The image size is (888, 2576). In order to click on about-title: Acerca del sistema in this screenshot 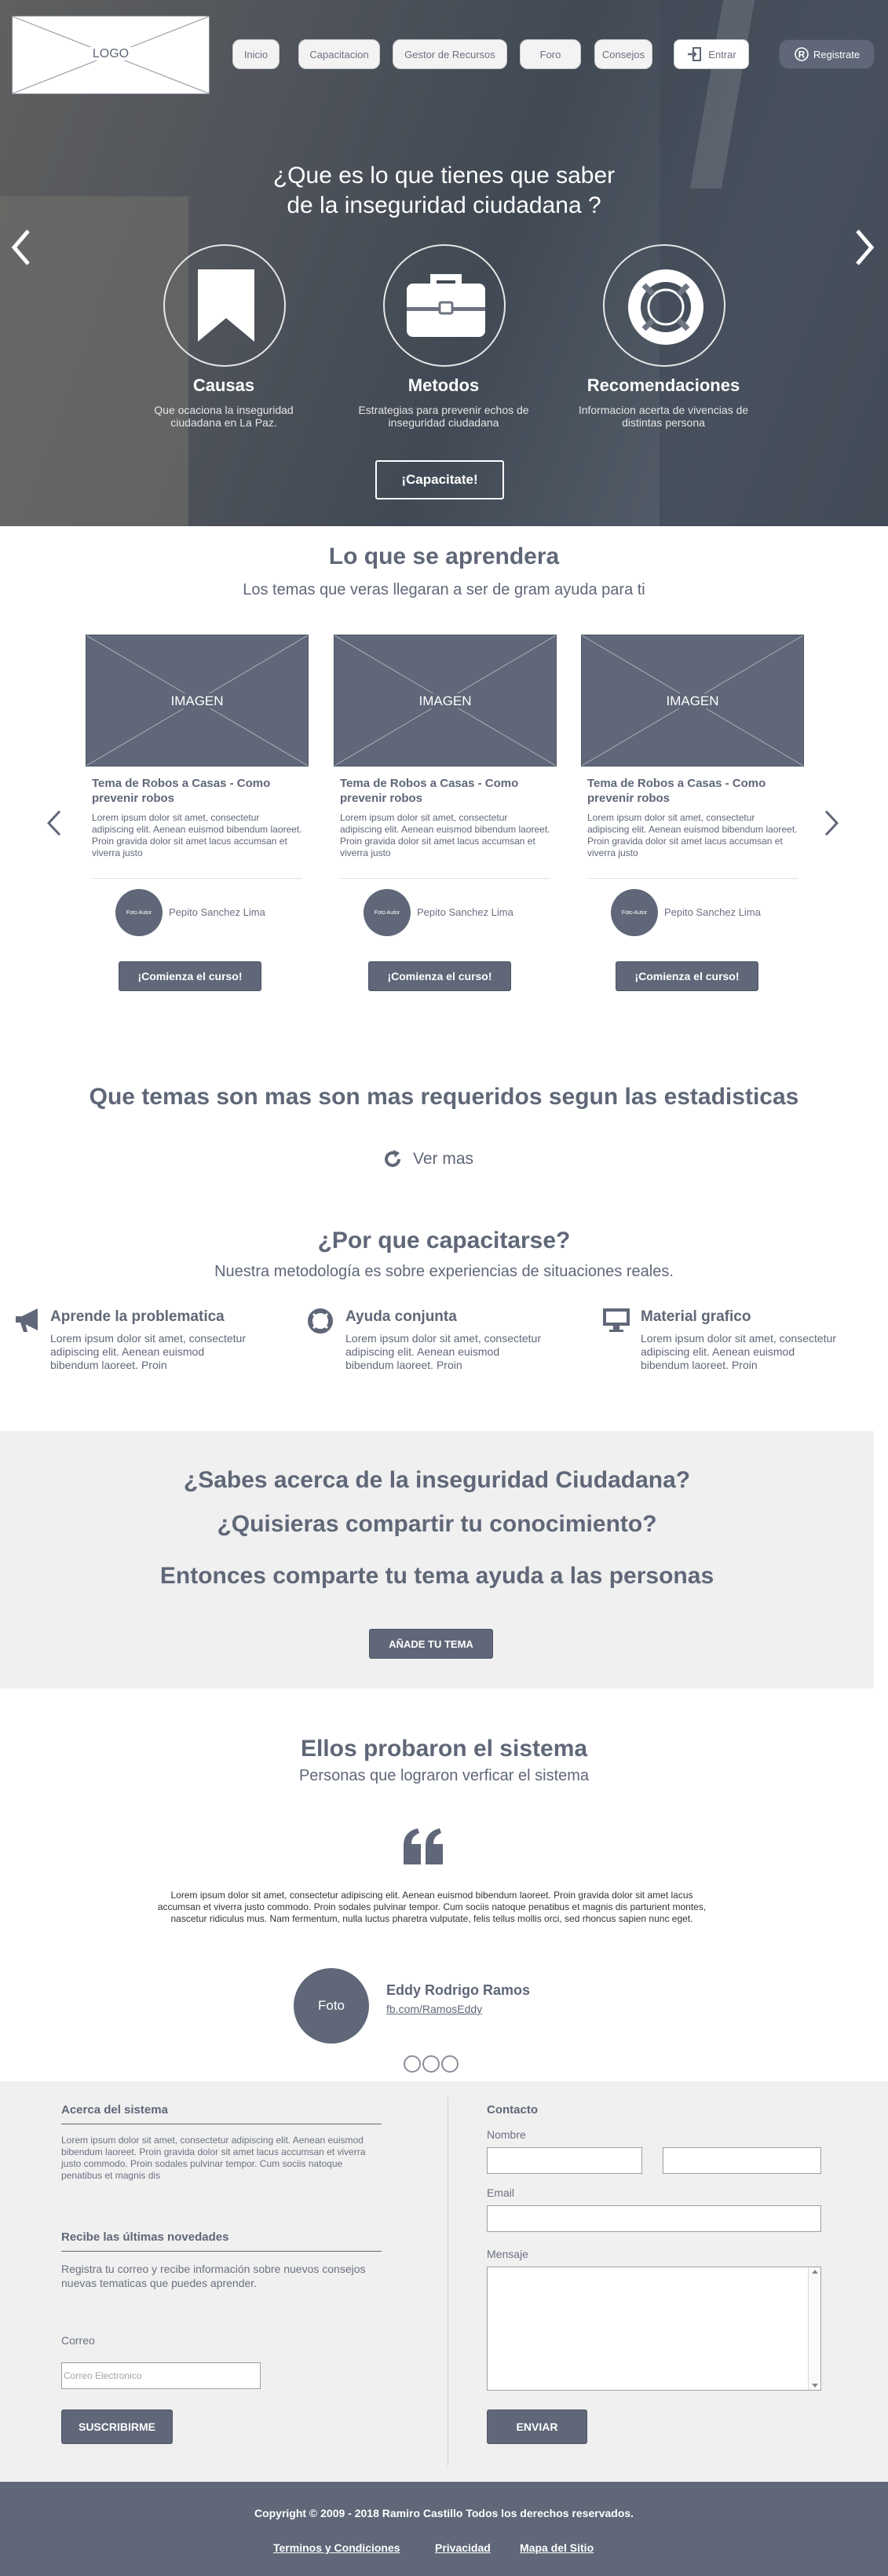, I will do `click(115, 2110)`.